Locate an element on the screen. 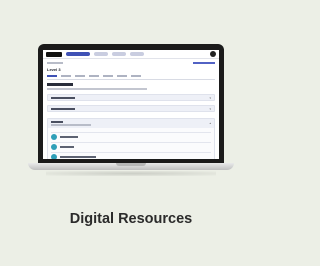  breadcrumb is located at coordinates (131, 63).